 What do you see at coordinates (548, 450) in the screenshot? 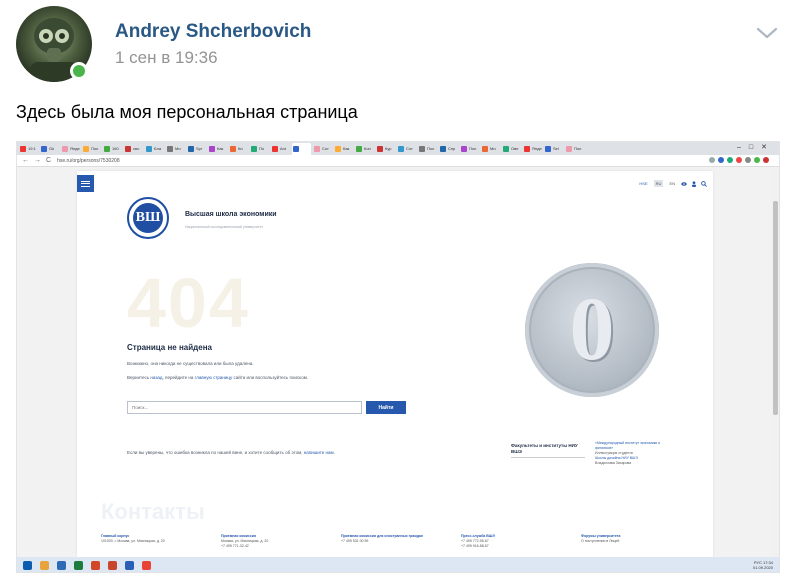
I see `faculties-label: Факультеты и институты НИУ ВШЭ` at bounding box center [548, 450].